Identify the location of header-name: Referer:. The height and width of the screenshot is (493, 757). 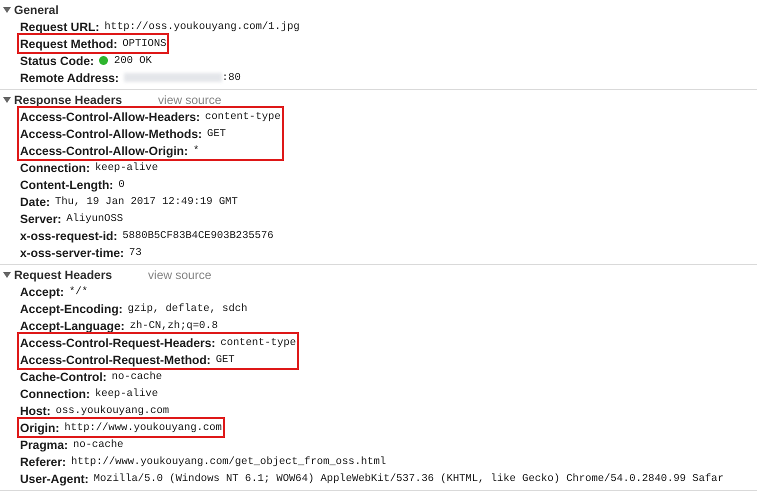
(43, 461).